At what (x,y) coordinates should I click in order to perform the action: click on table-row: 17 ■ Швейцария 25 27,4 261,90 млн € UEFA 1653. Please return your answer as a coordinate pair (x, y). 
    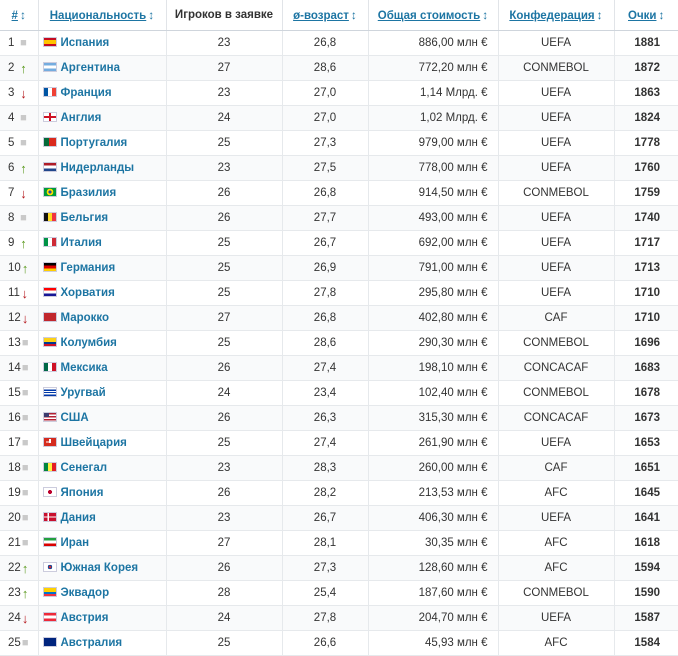
    Looking at the image, I should click on (339, 443).